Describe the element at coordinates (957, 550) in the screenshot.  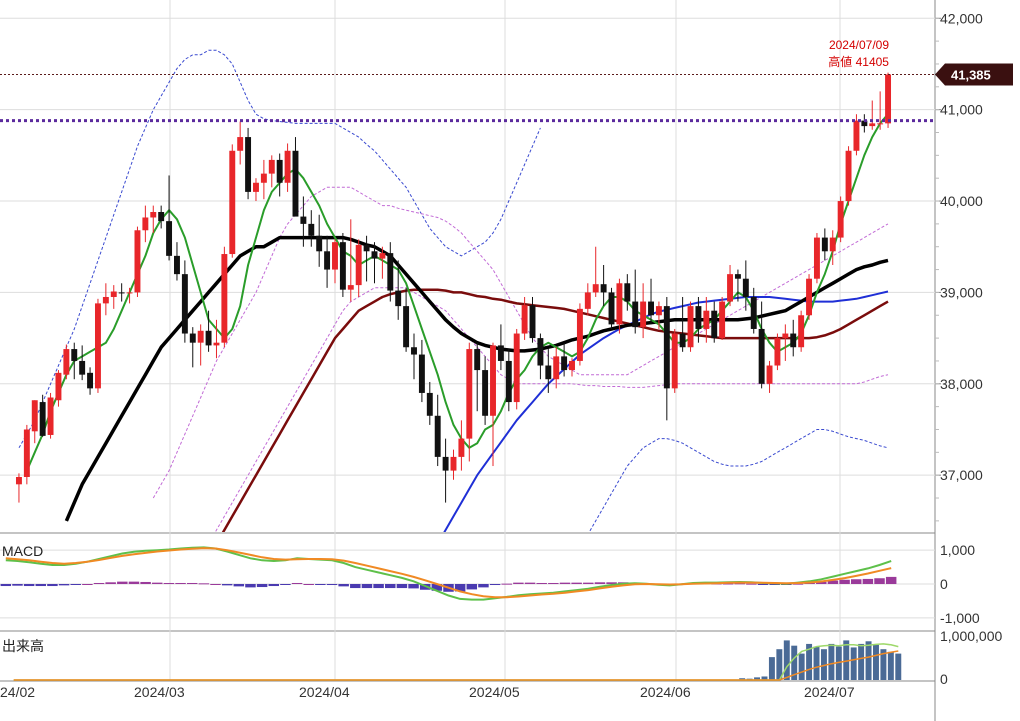
I see `macd-axis-tick: 1,000` at that location.